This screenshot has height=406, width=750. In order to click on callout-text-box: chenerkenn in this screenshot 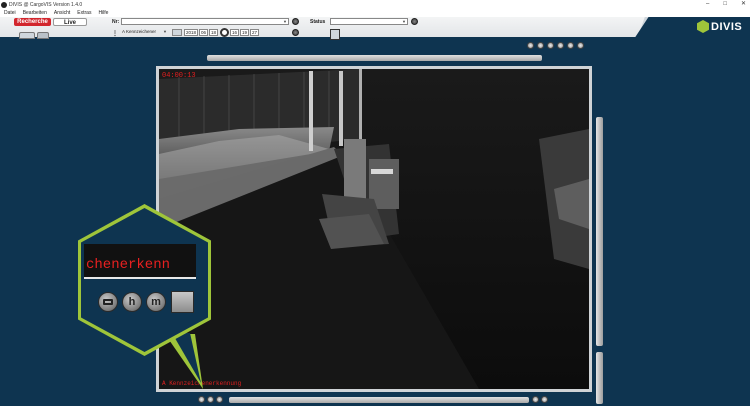, I will do `click(140, 261)`.